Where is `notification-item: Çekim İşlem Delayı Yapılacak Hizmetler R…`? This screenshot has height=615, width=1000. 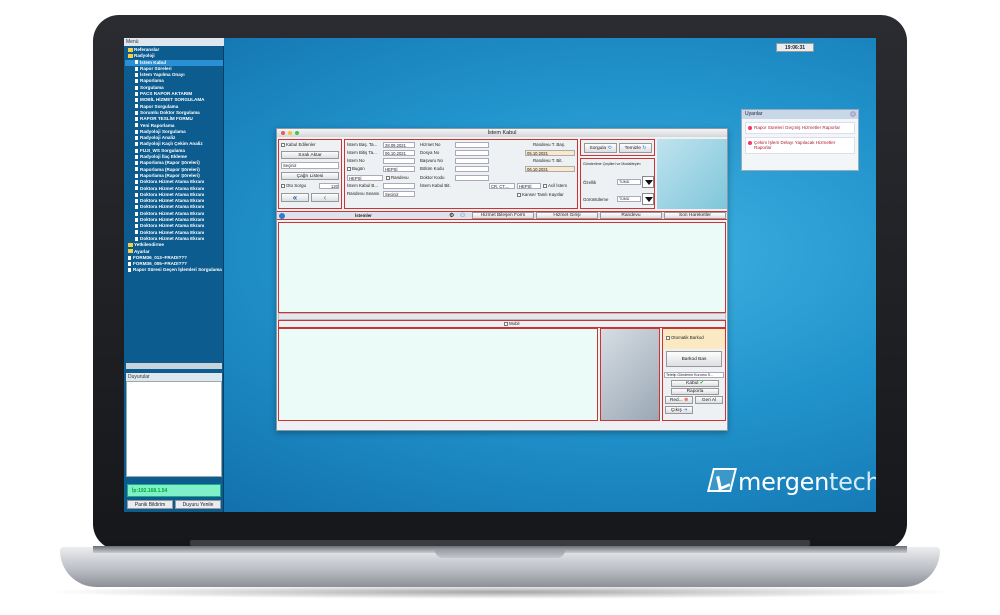 notification-item: Çekim İşlem Delayı Yapılacak Hizmetler R… is located at coordinates (800, 145).